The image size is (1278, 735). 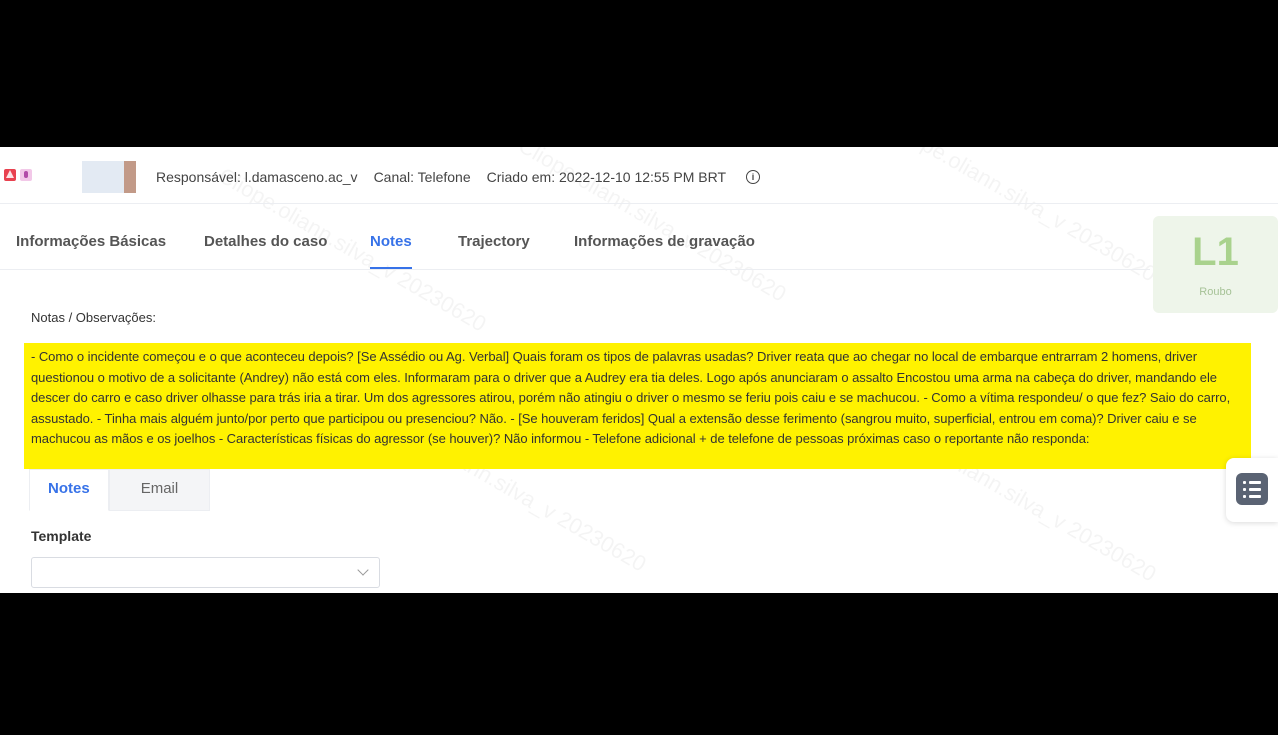 What do you see at coordinates (109, 177) in the screenshot?
I see `avatar` at bounding box center [109, 177].